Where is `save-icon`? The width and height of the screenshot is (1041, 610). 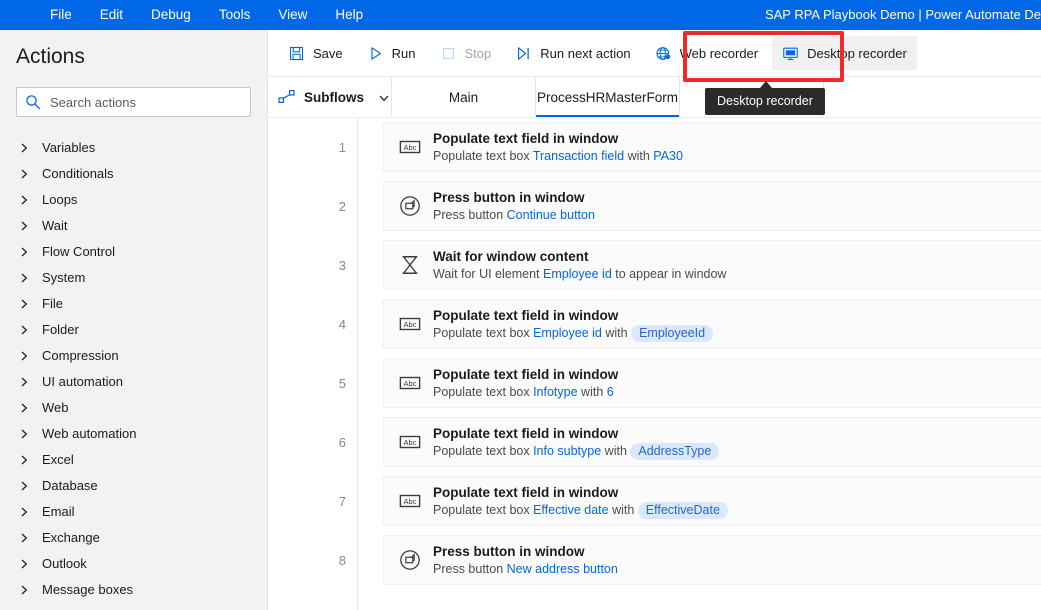 save-icon is located at coordinates (296, 53).